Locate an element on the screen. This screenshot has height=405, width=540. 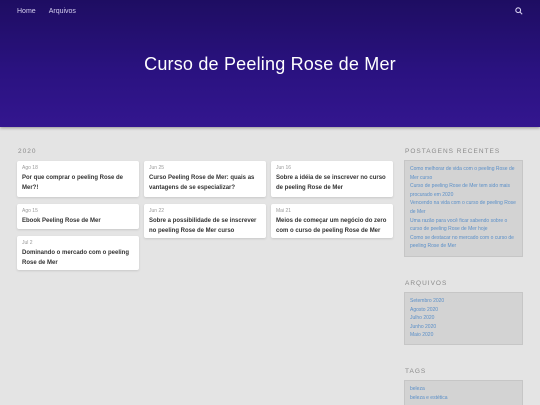
post-date: Mai 21 is located at coordinates (284, 211).